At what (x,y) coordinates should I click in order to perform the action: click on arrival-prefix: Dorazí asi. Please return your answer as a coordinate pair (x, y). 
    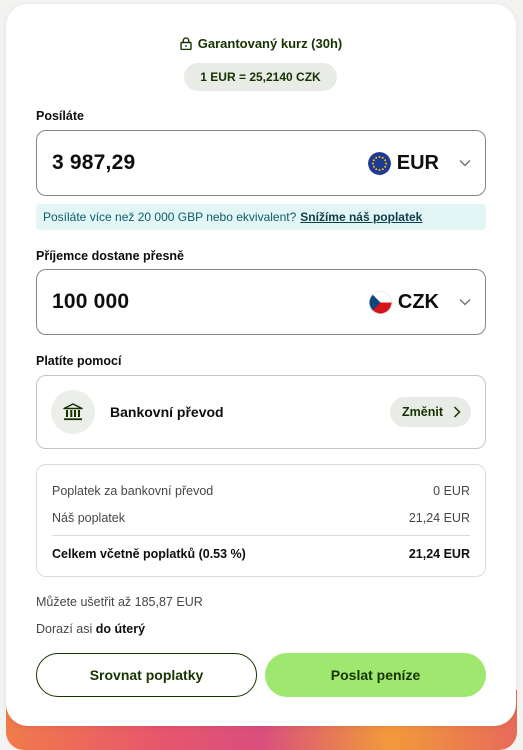
    Looking at the image, I should click on (66, 629).